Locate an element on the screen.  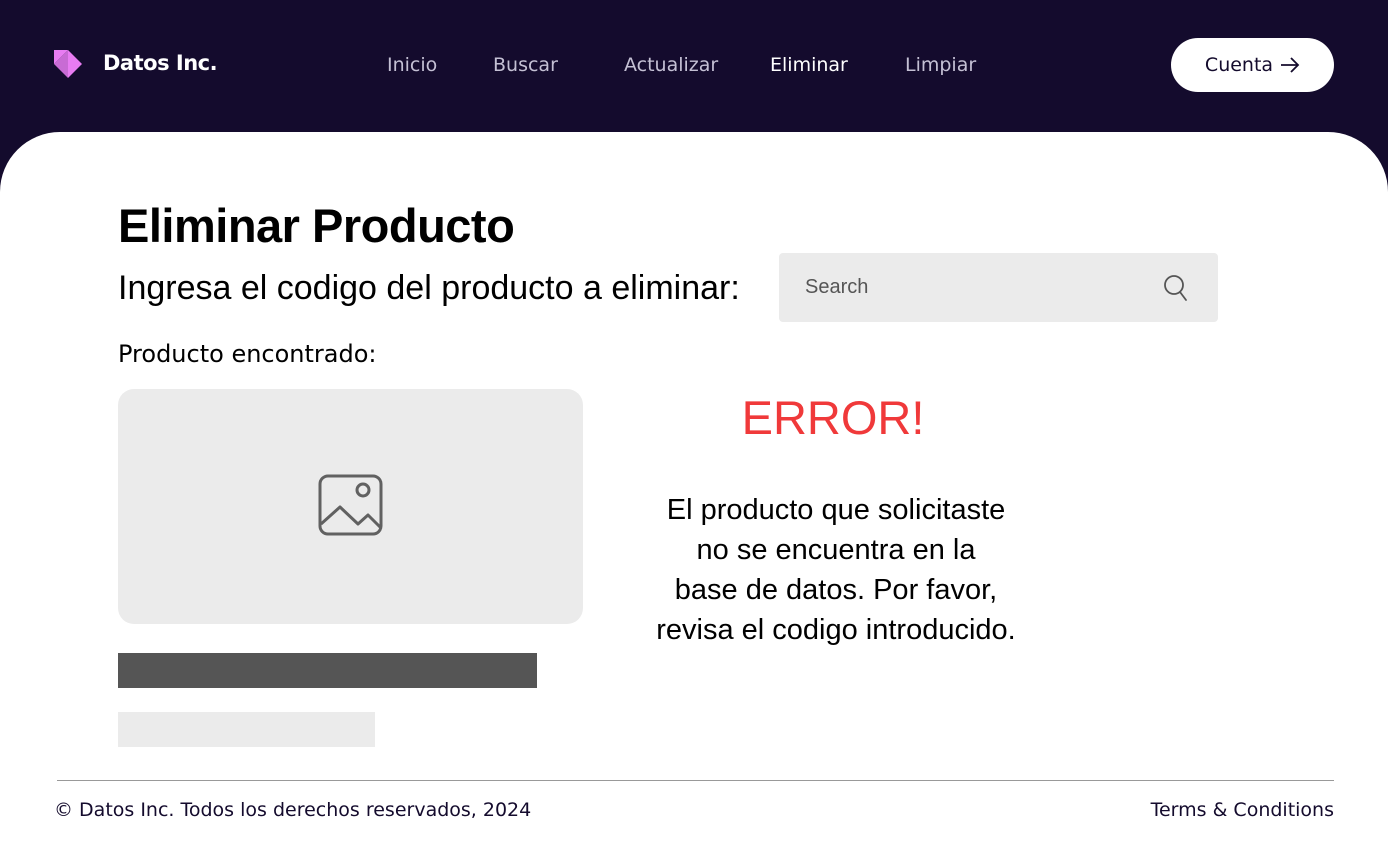
found-product-label: Producto encontrado: is located at coordinates (247, 354).